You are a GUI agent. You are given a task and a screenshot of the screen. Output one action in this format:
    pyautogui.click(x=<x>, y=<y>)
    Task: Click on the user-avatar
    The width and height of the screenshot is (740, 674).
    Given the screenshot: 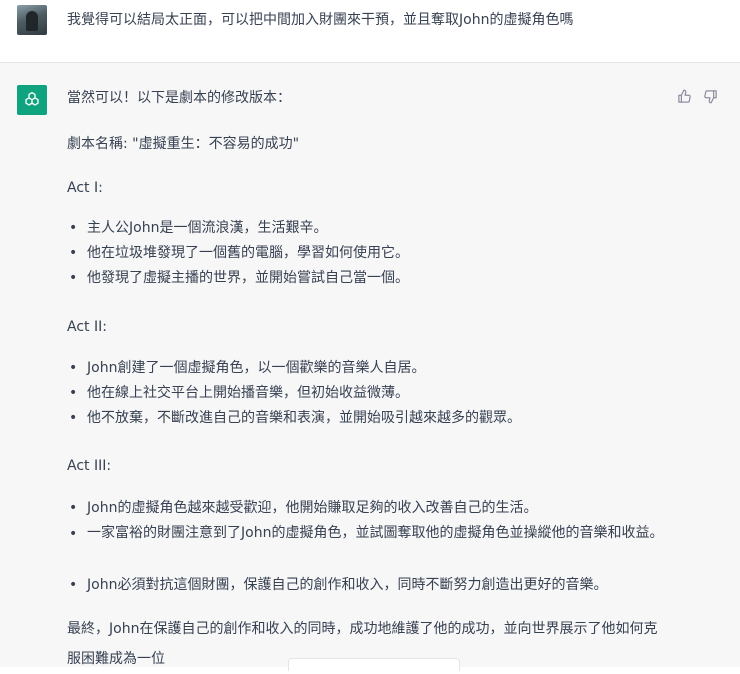 What is the action you would take?
    pyautogui.click(x=32, y=20)
    